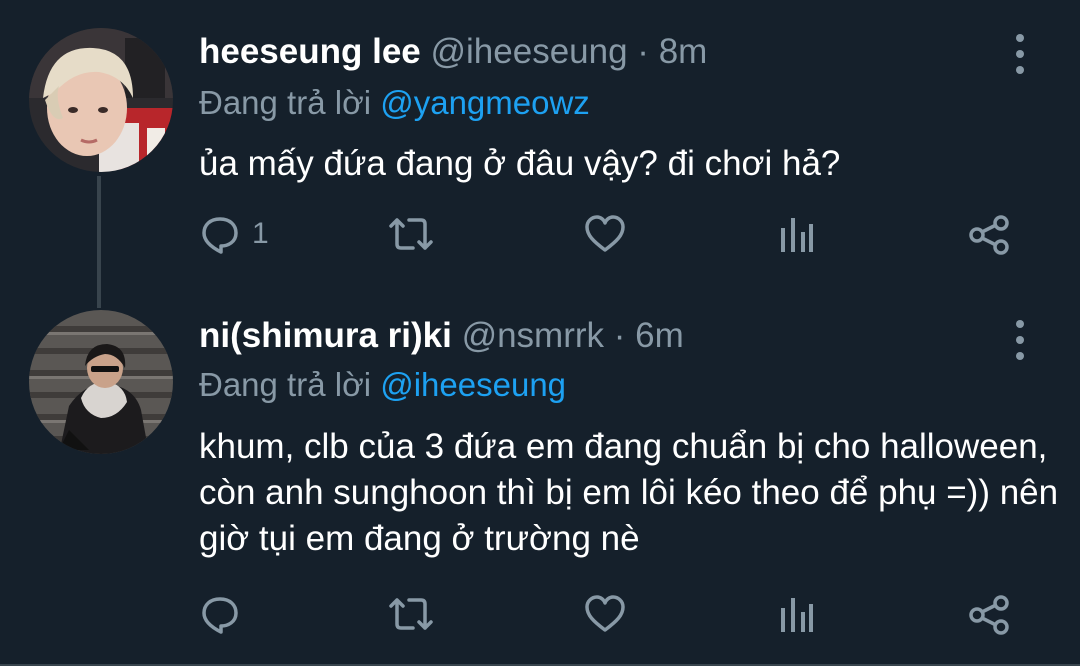 The height and width of the screenshot is (666, 1080). What do you see at coordinates (659, 335) in the screenshot?
I see `timestamp: 6m` at bounding box center [659, 335].